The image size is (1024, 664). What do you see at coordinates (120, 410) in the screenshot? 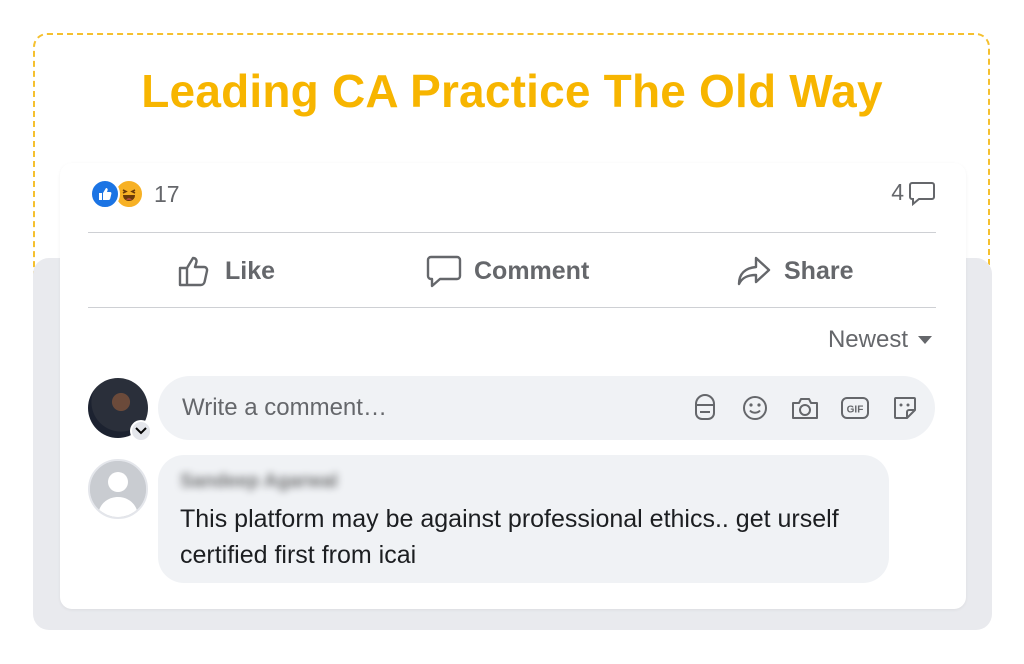
I see `current-user-avatar` at bounding box center [120, 410].